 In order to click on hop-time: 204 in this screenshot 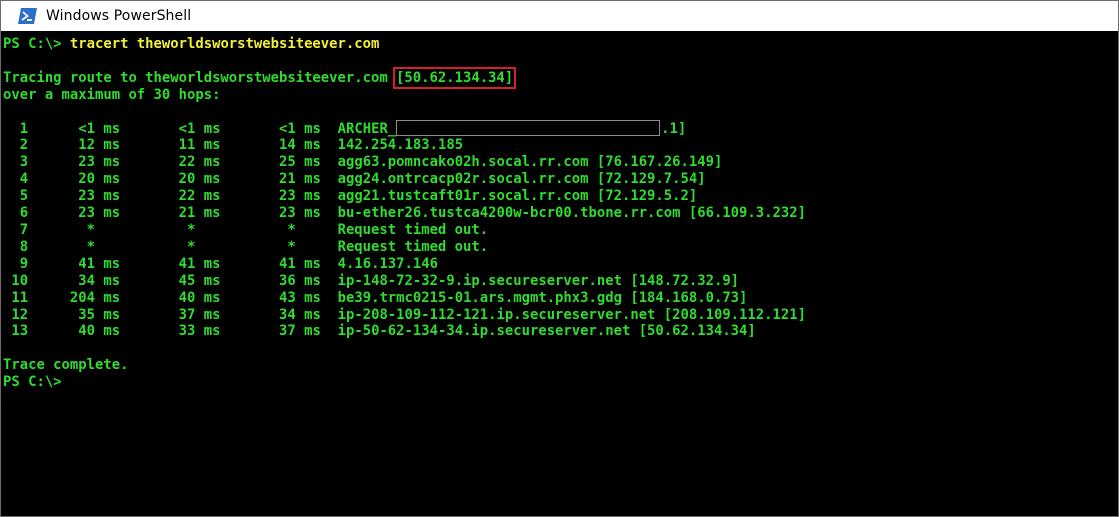, I will do `click(61, 297)`.